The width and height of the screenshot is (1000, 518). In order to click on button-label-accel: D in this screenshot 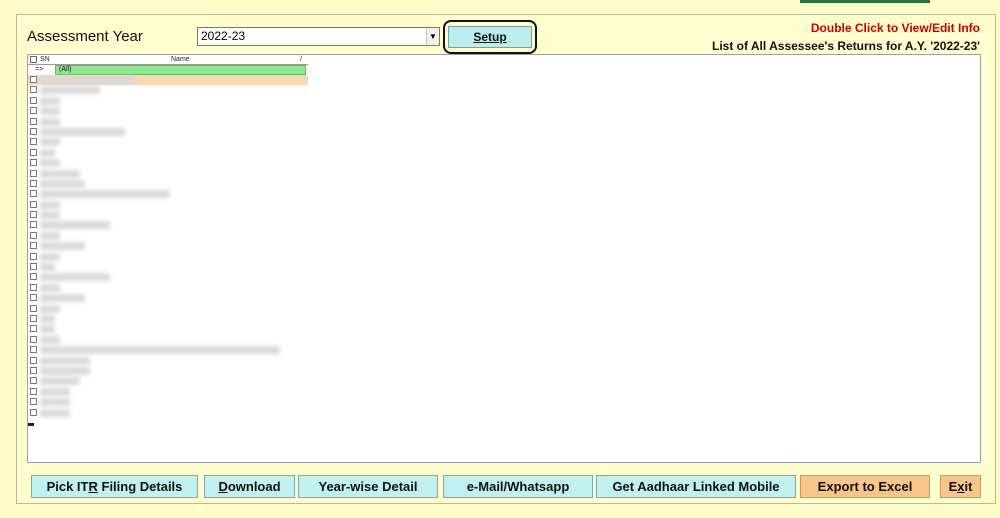, I will do `click(223, 486)`.